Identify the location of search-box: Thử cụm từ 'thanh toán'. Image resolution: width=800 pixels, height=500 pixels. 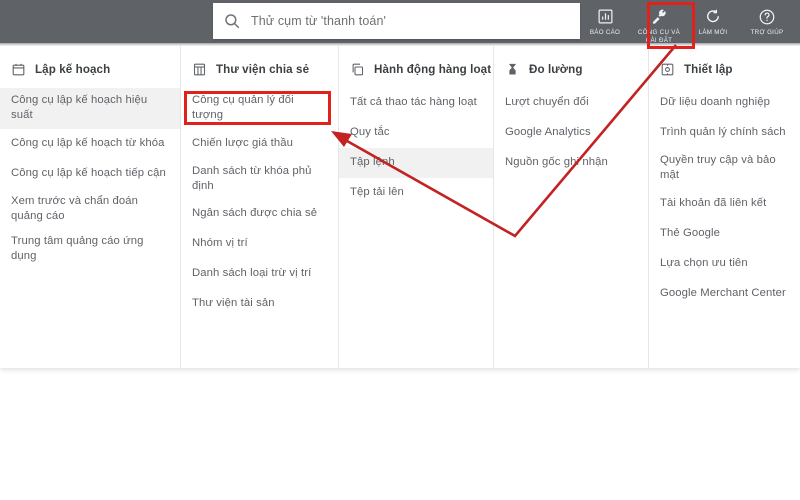
(396, 21).